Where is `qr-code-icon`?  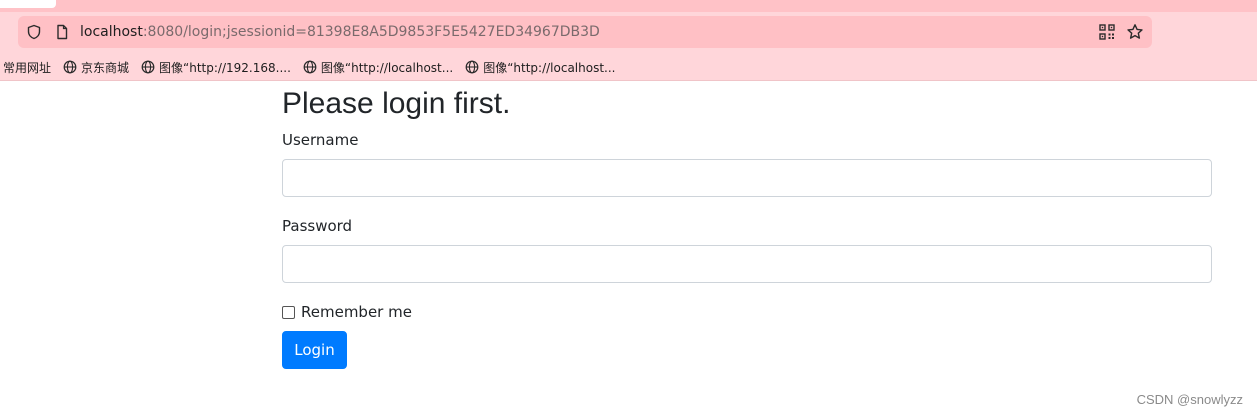 qr-code-icon is located at coordinates (1107, 32).